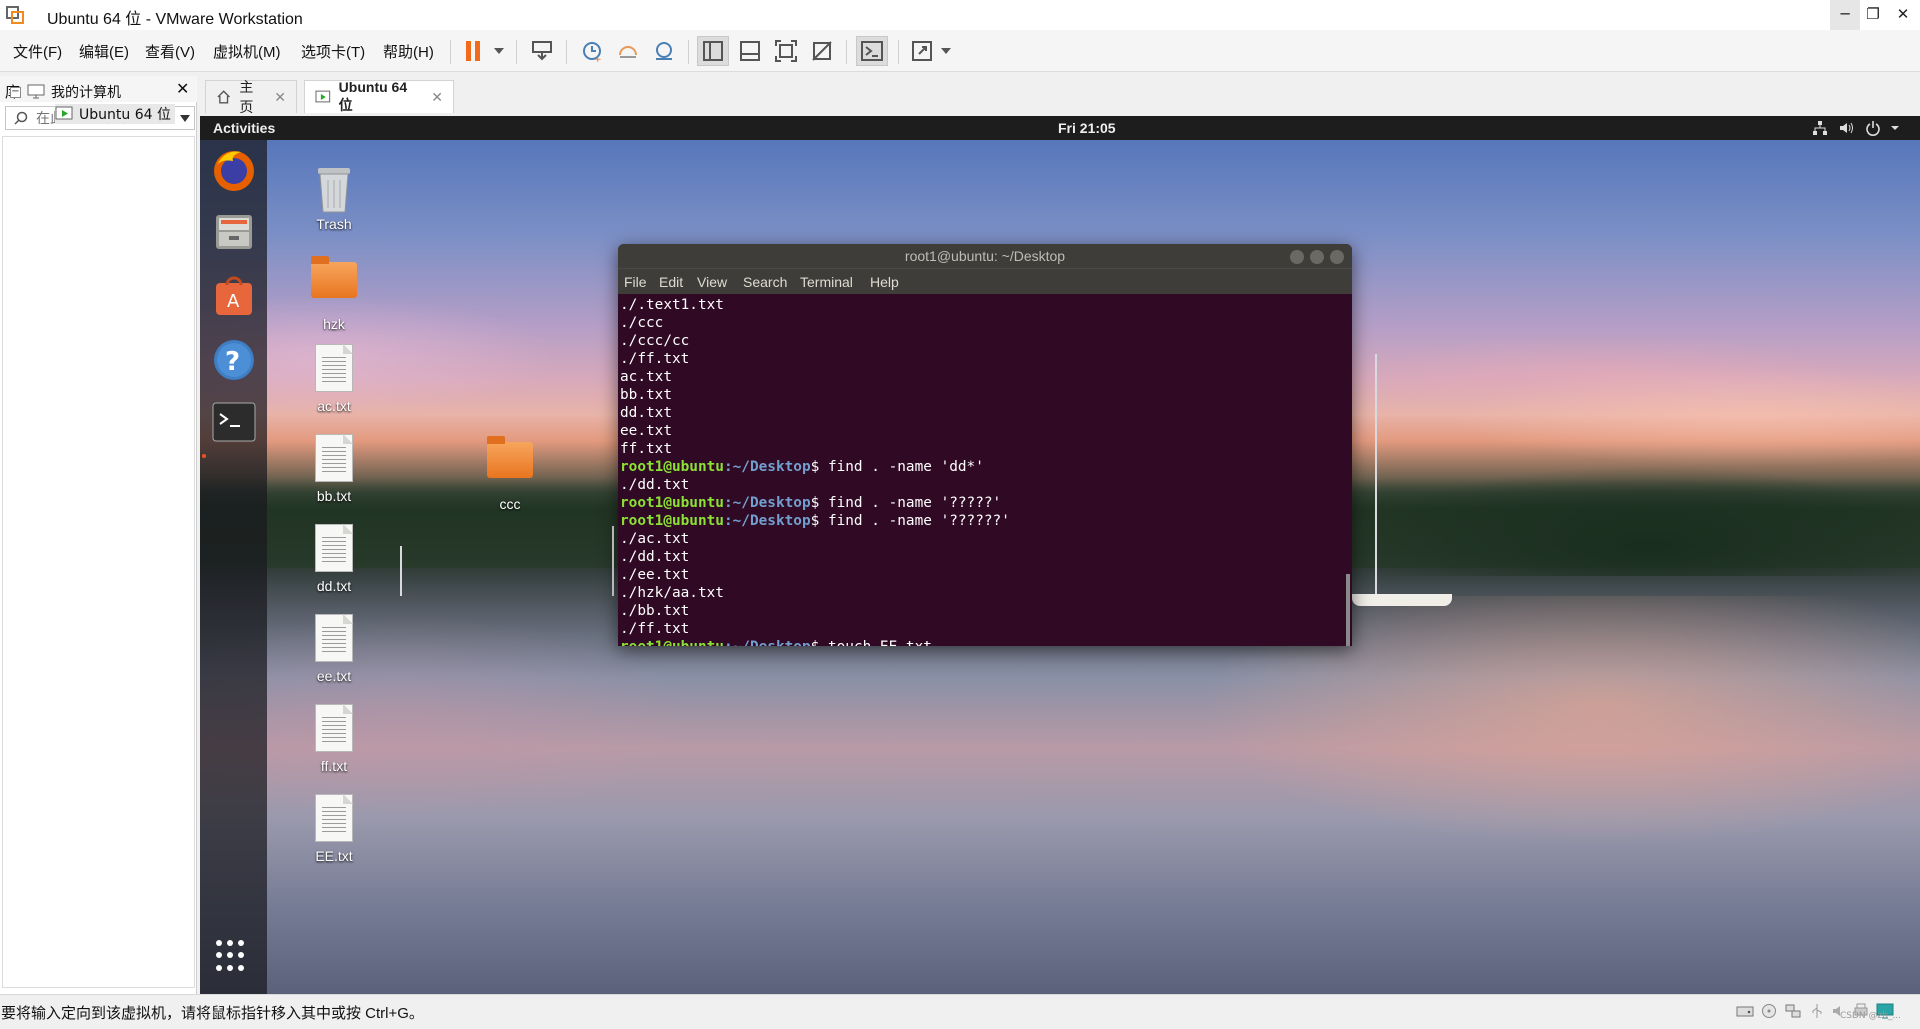 The width and height of the screenshot is (1920, 1029). Describe the element at coordinates (234, 360) in the screenshot. I see `dock-help: ?` at that location.